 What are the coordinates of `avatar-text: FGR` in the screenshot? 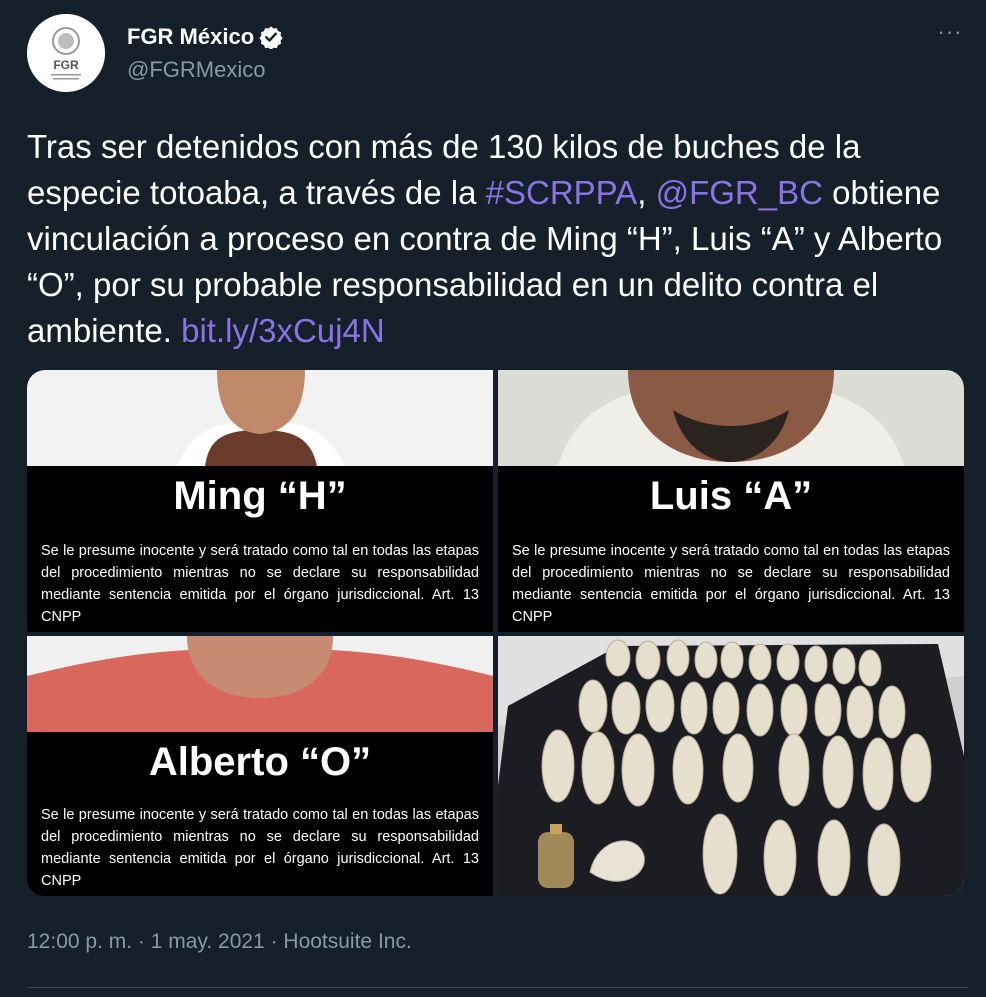 It's located at (66, 65).